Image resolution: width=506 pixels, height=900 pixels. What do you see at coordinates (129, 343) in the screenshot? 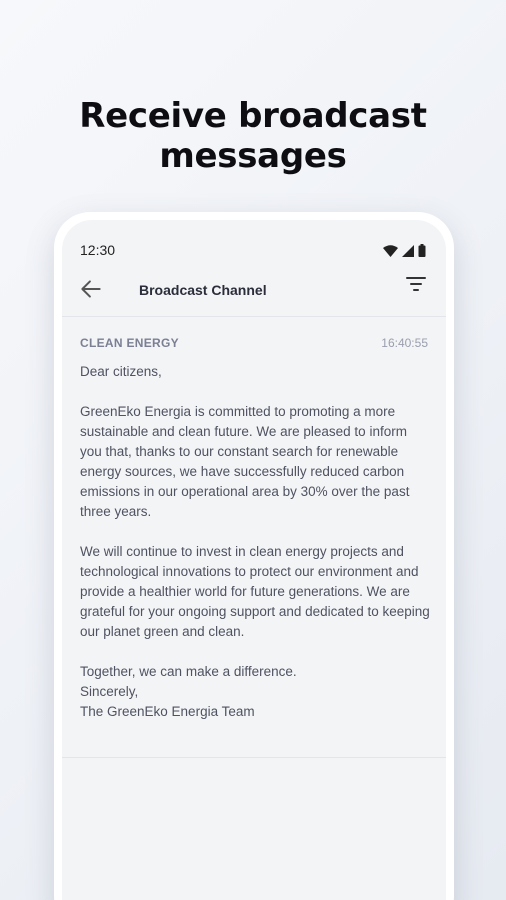
I see `message-sender: CLEAN ENERGY` at bounding box center [129, 343].